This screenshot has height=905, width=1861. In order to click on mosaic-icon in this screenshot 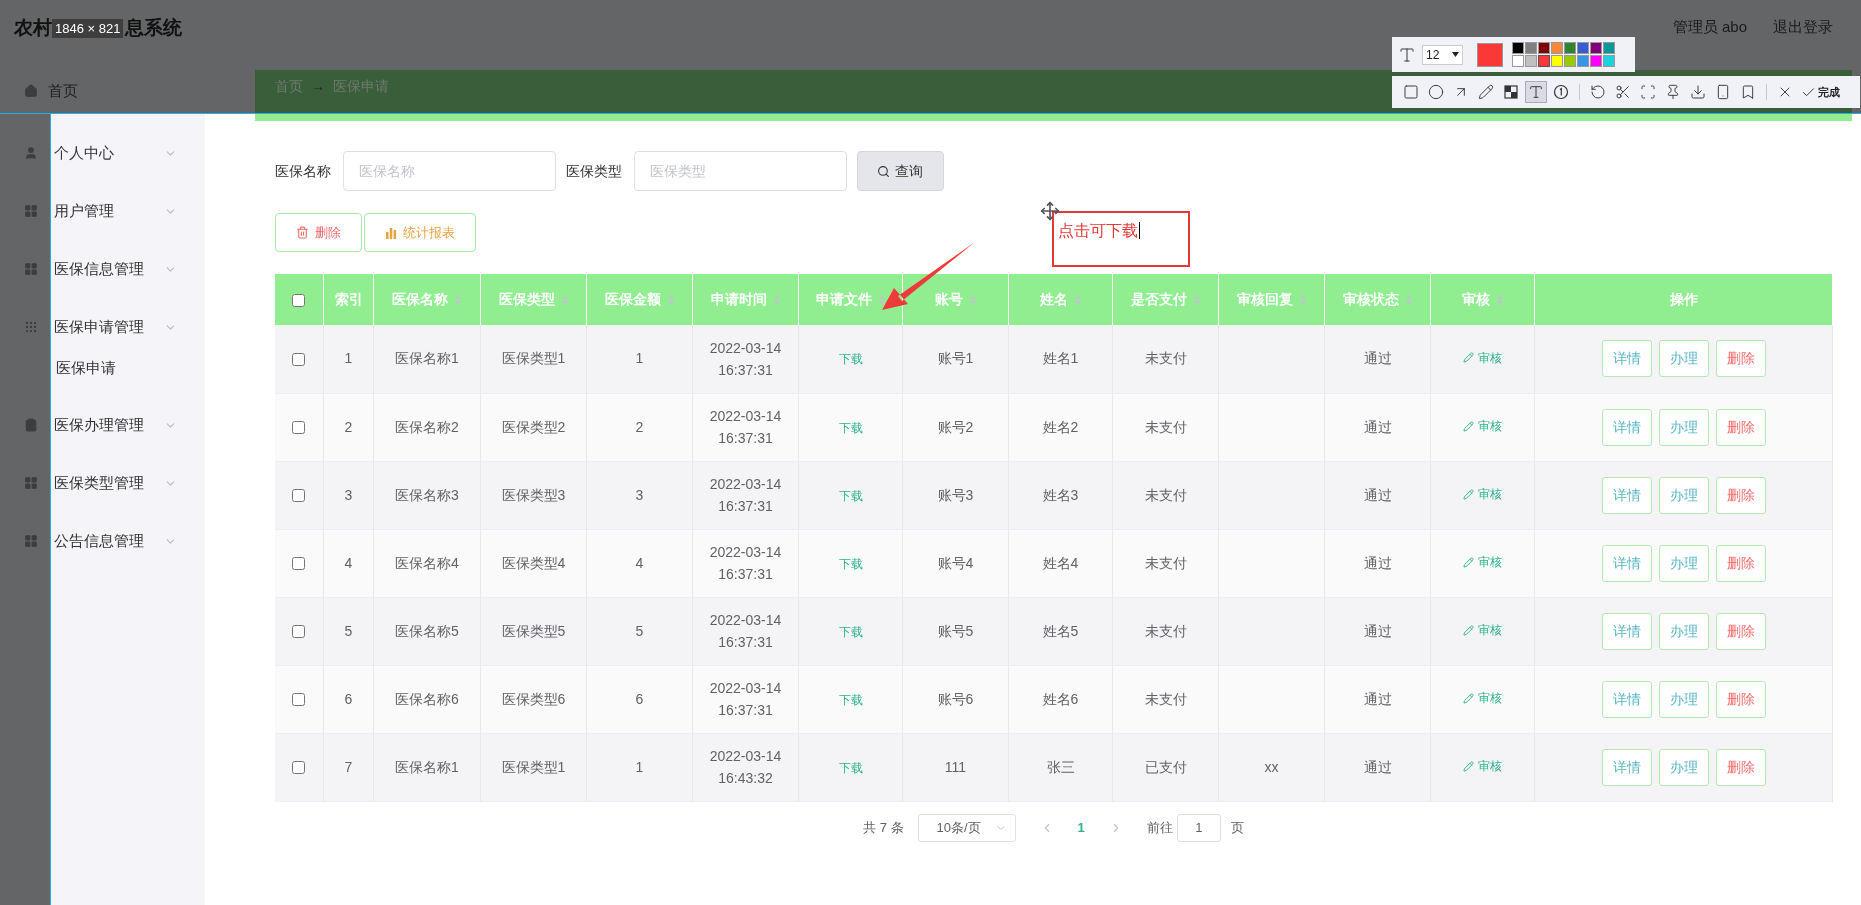, I will do `click(1511, 92)`.